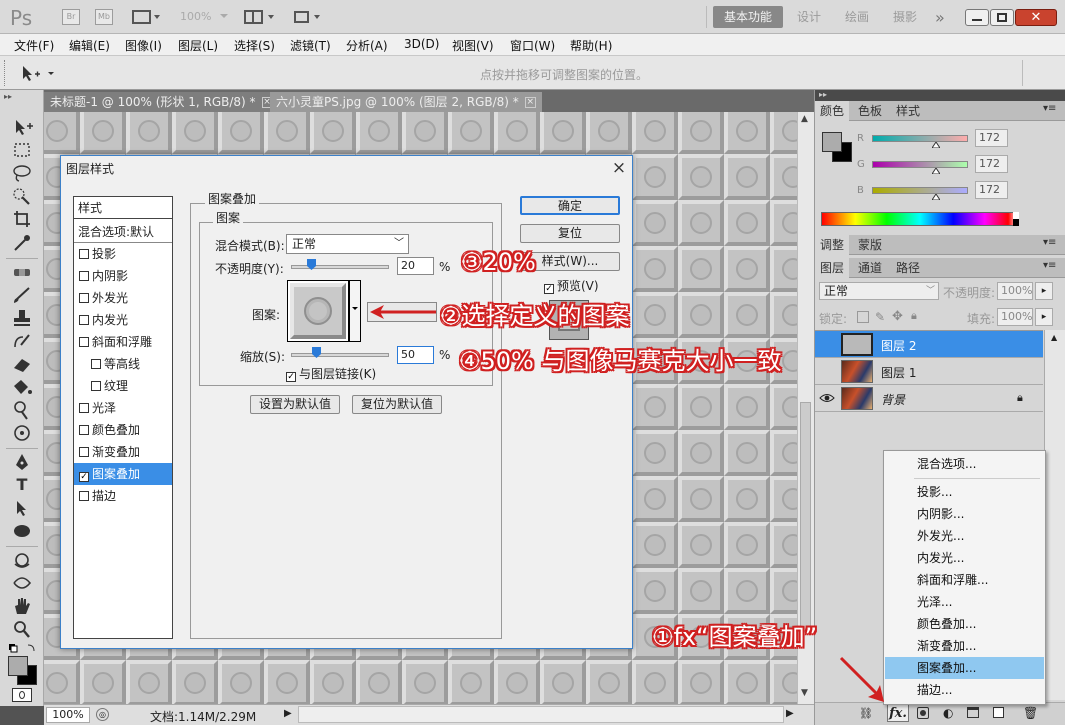 This screenshot has width=1065, height=725. What do you see at coordinates (340, 355) in the screenshot?
I see `scale-slider` at bounding box center [340, 355].